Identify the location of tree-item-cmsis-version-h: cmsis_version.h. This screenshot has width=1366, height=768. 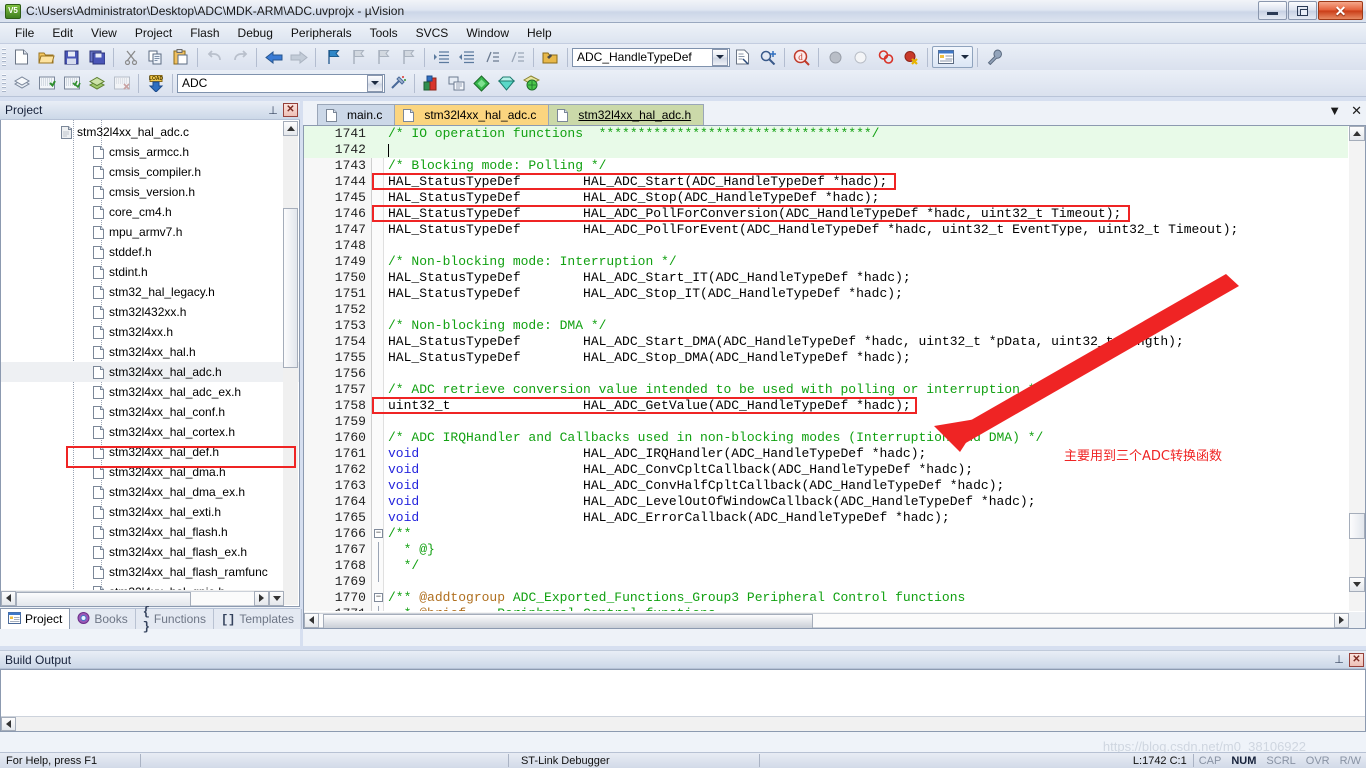
(150, 192).